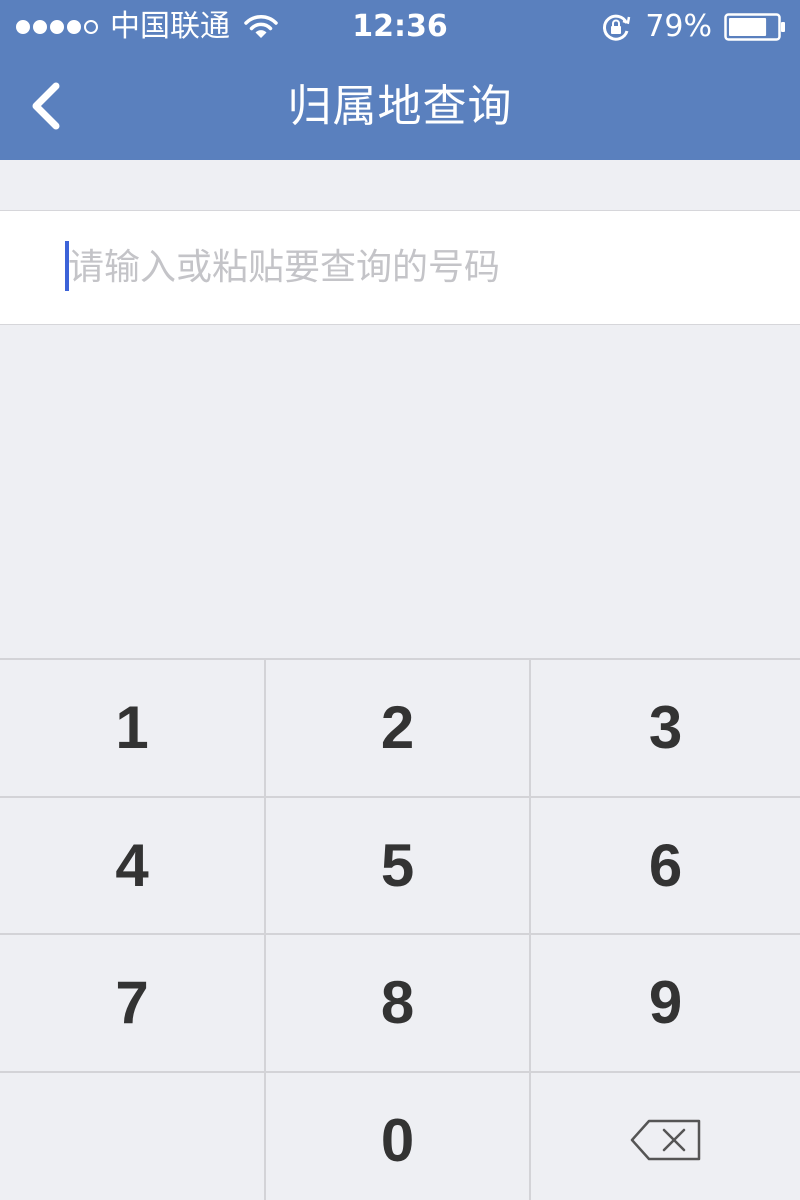  Describe the element at coordinates (398, 729) in the screenshot. I see `key-2: 2` at that location.